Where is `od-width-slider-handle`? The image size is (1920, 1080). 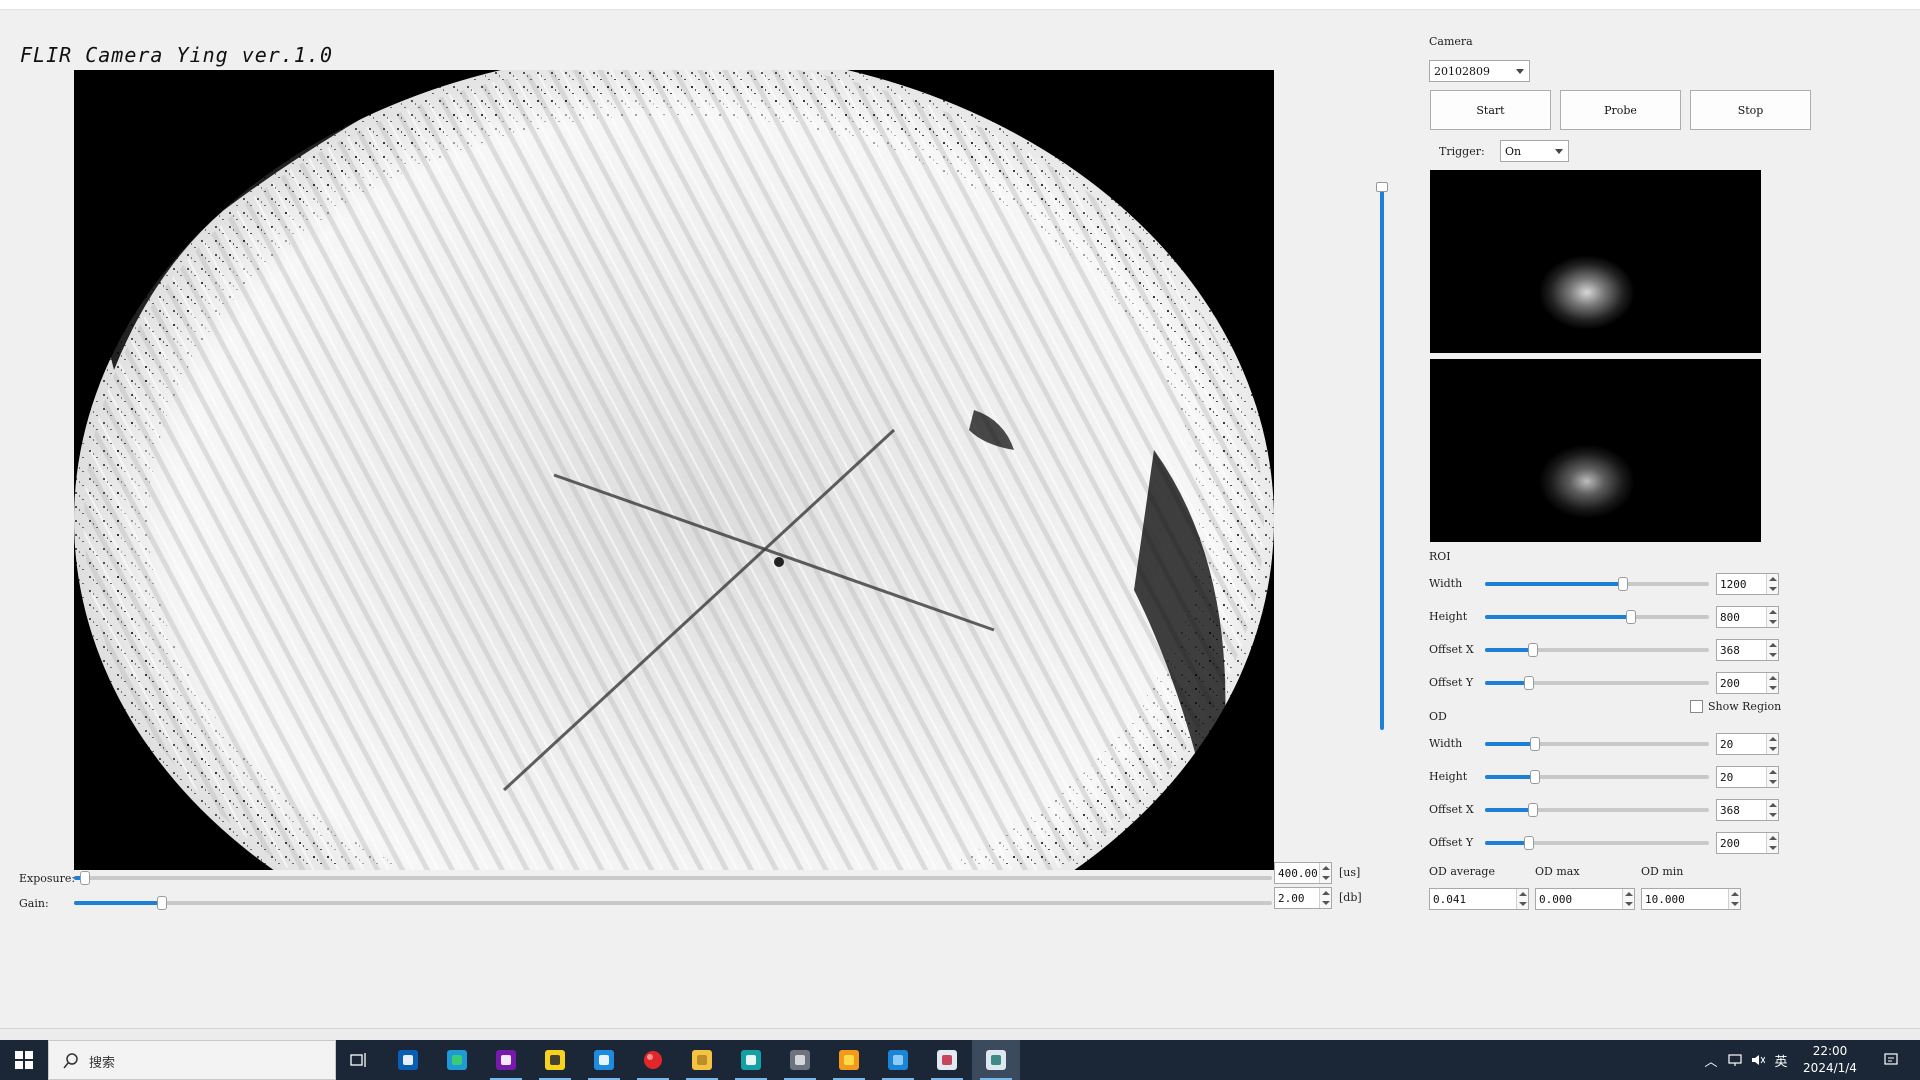
od-width-slider-handle is located at coordinates (1535, 744).